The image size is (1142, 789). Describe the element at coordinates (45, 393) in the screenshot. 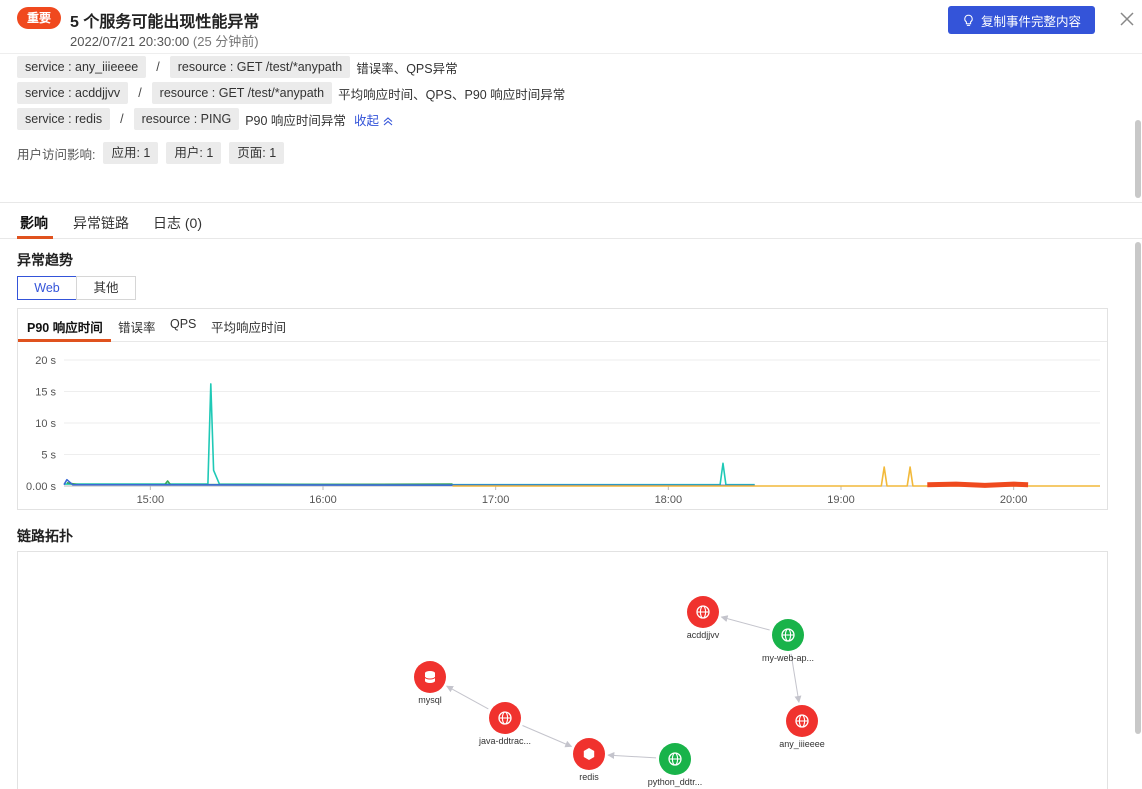

I see `y-tick-label: 15 s` at that location.